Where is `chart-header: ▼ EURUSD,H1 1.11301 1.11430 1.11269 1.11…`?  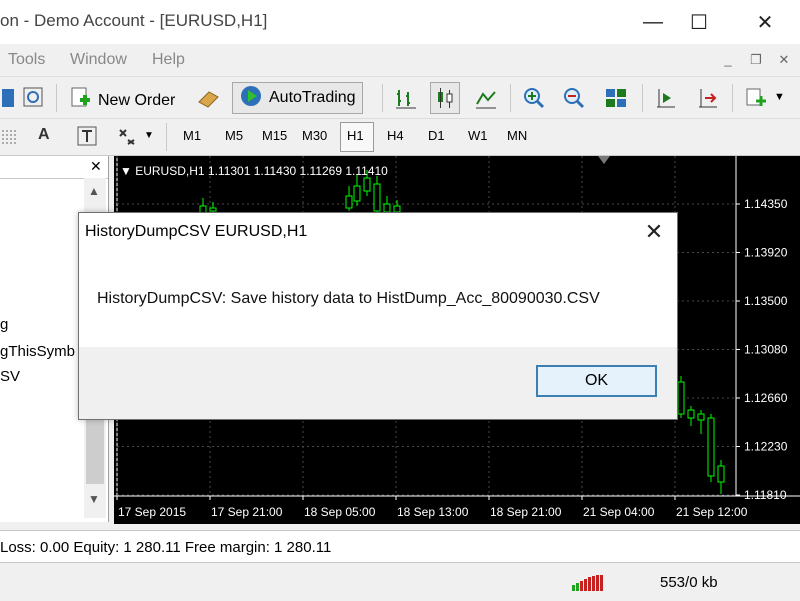
chart-header: ▼ EURUSD,H1 1.11301 1.11430 1.11269 1.11… is located at coordinates (254, 171).